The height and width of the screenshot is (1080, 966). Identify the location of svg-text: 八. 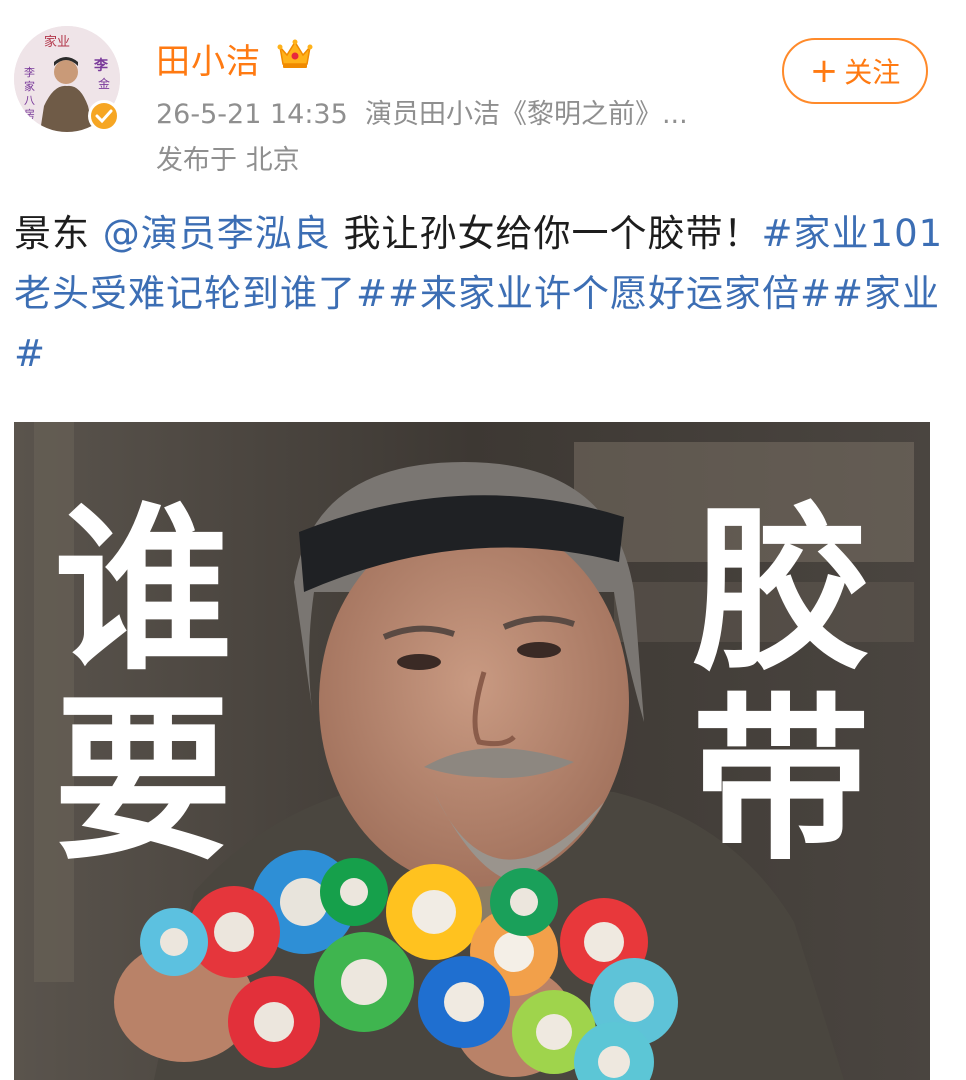
(29, 100).